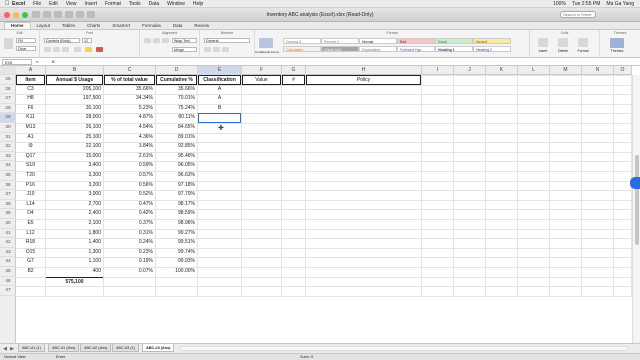 This screenshot has width=640, height=360. What do you see at coordinates (543, 51) in the screenshot?
I see `insert-cells-label: Insert` at bounding box center [543, 51].